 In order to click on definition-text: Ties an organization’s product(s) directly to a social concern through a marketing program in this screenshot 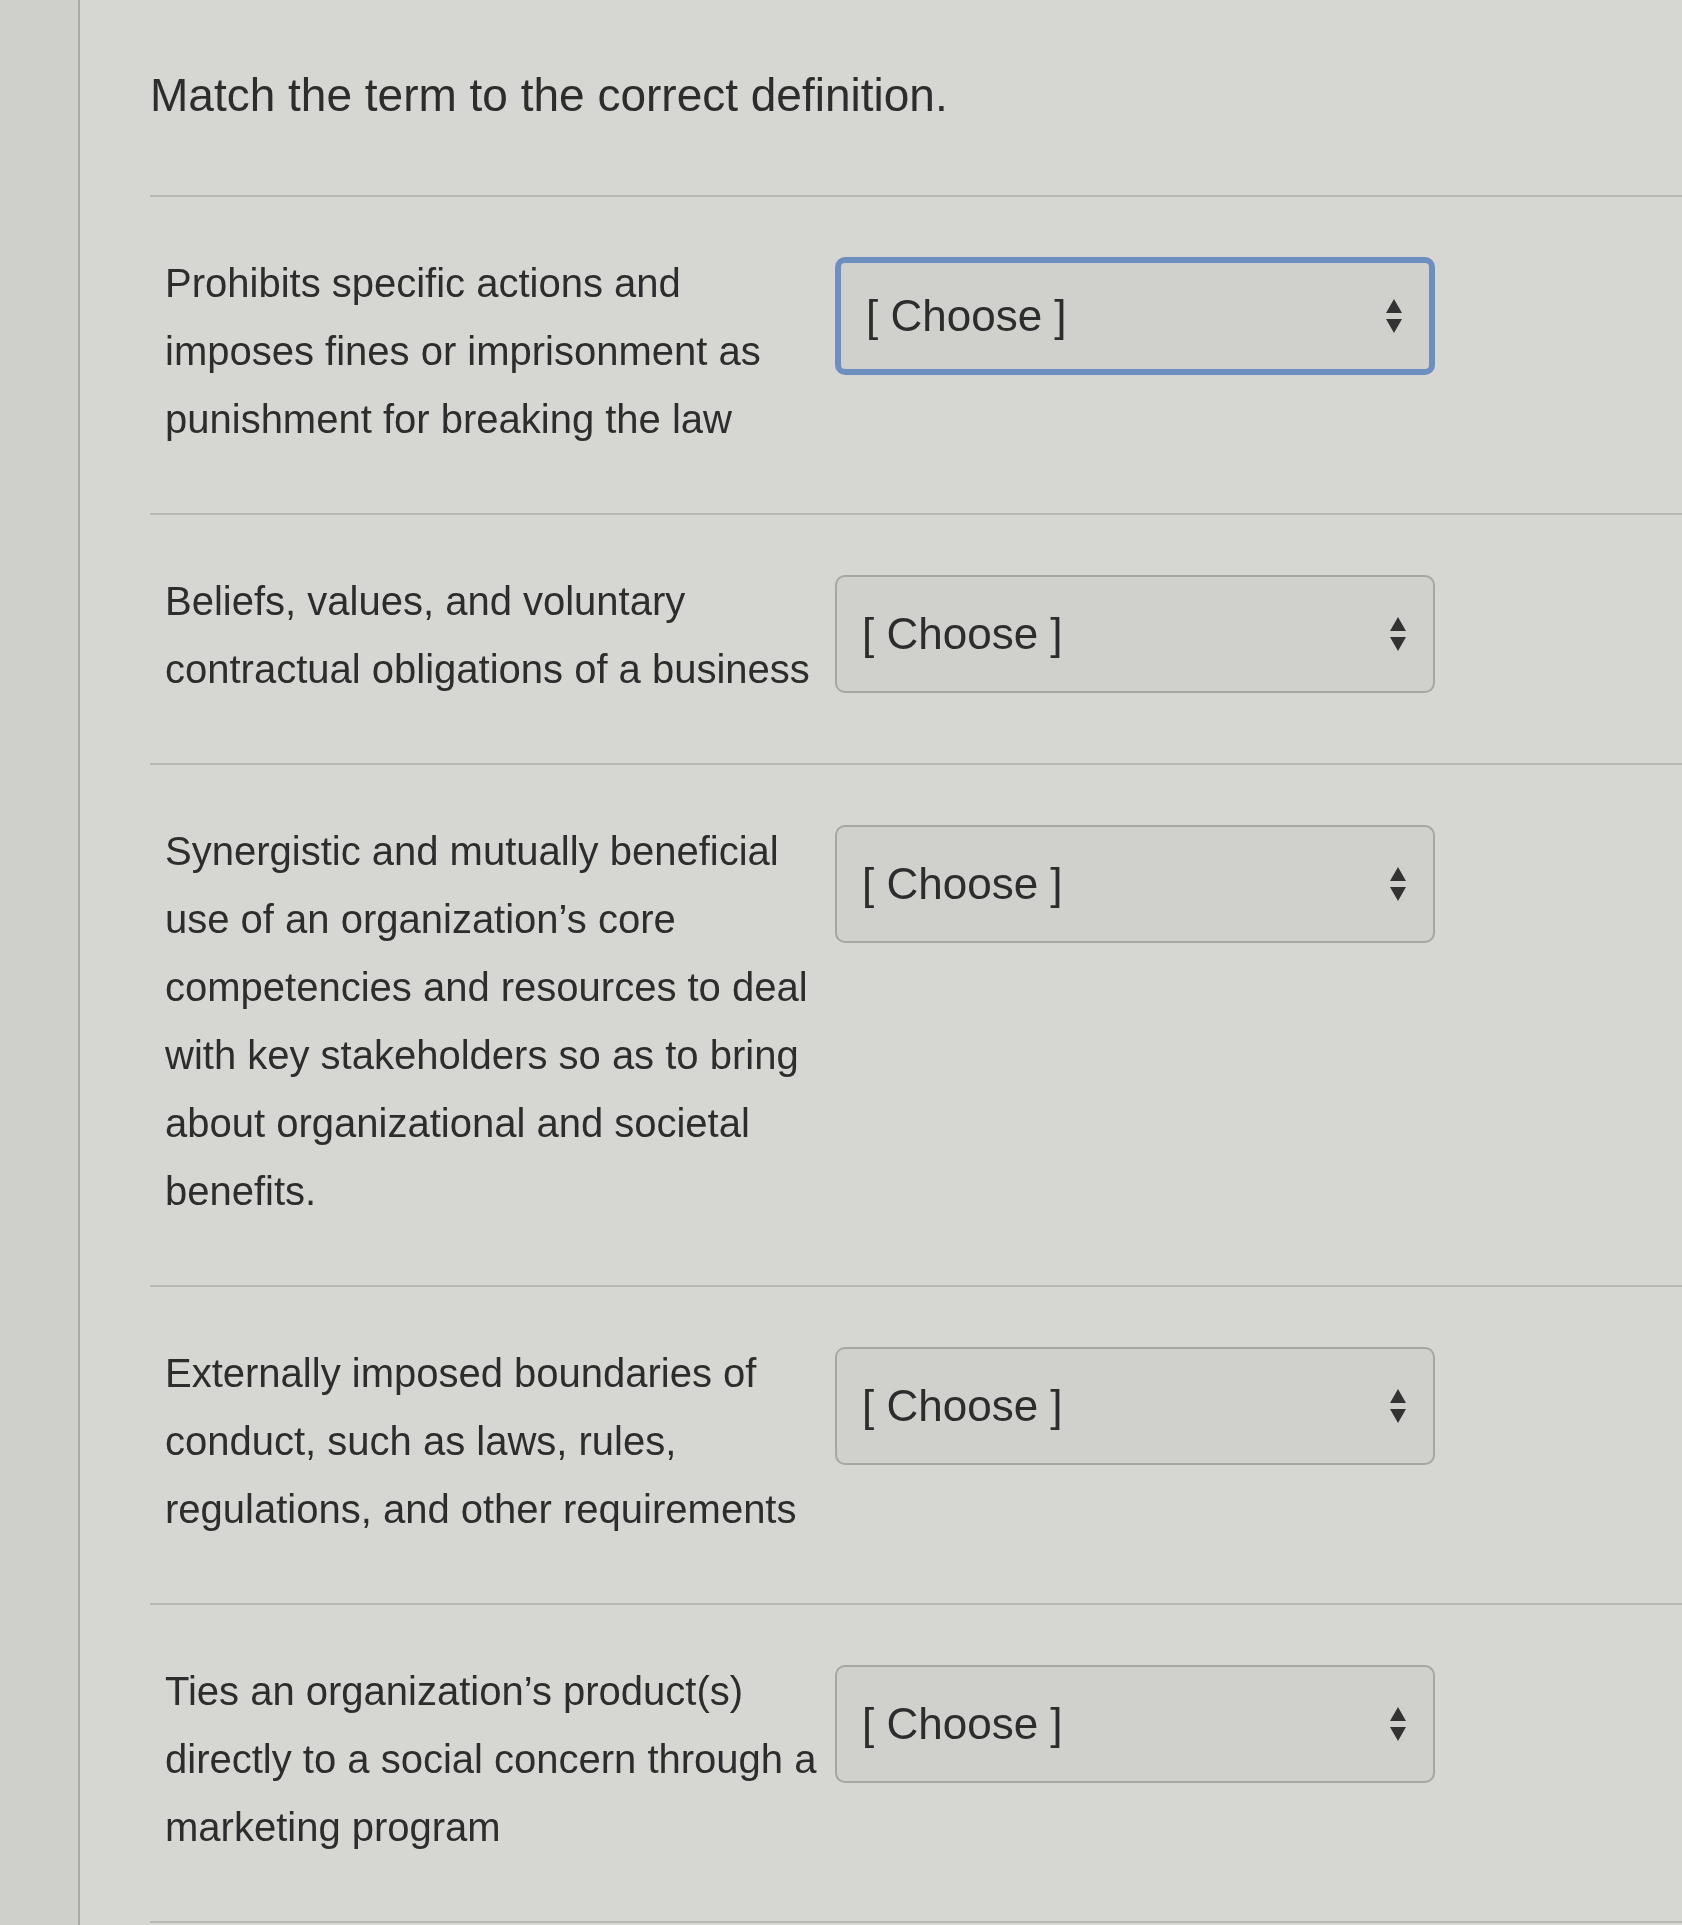, I will do `click(491, 1759)`.